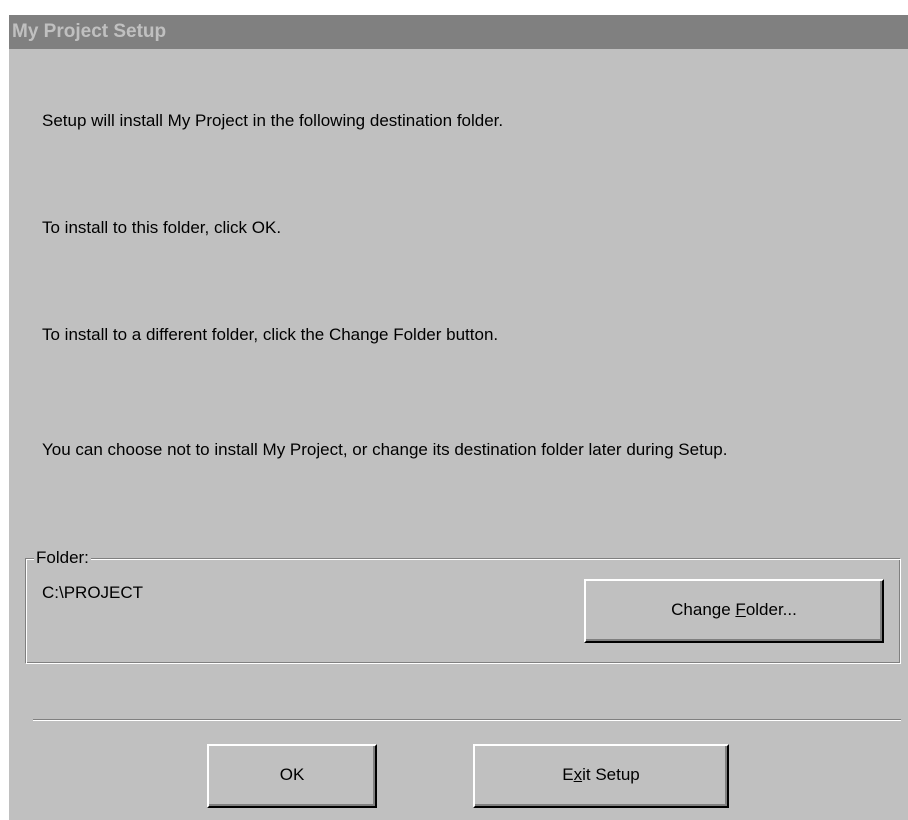 The width and height of the screenshot is (908, 820). Describe the element at coordinates (611, 774) in the screenshot. I see `exit-setup-label-post: it Setup` at that location.